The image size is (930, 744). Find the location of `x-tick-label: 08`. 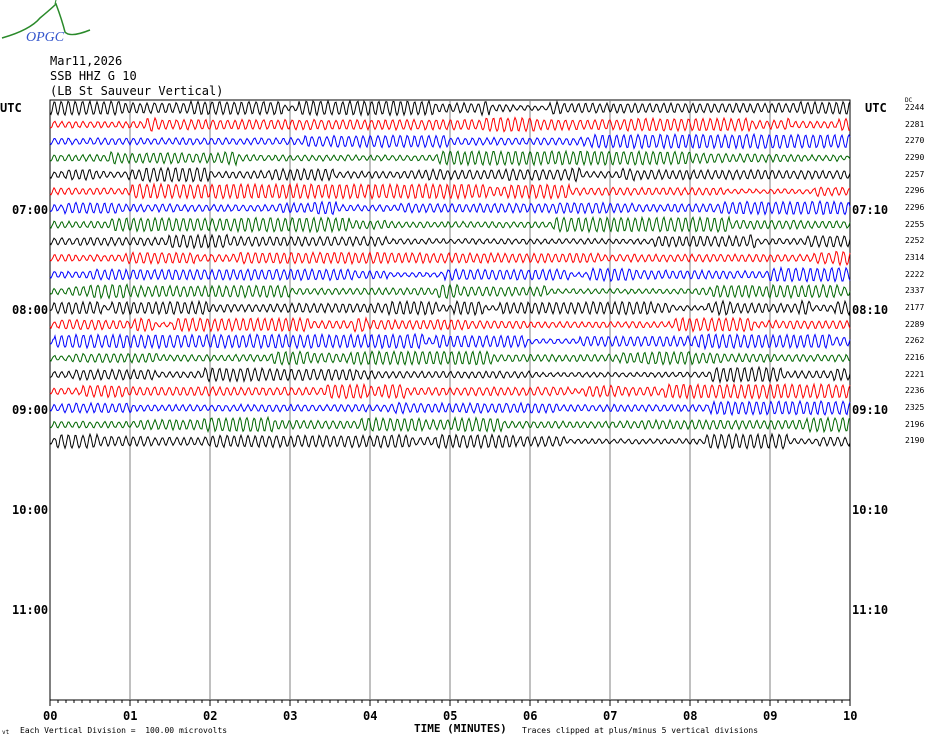

x-tick-label: 08 is located at coordinates (690, 716).